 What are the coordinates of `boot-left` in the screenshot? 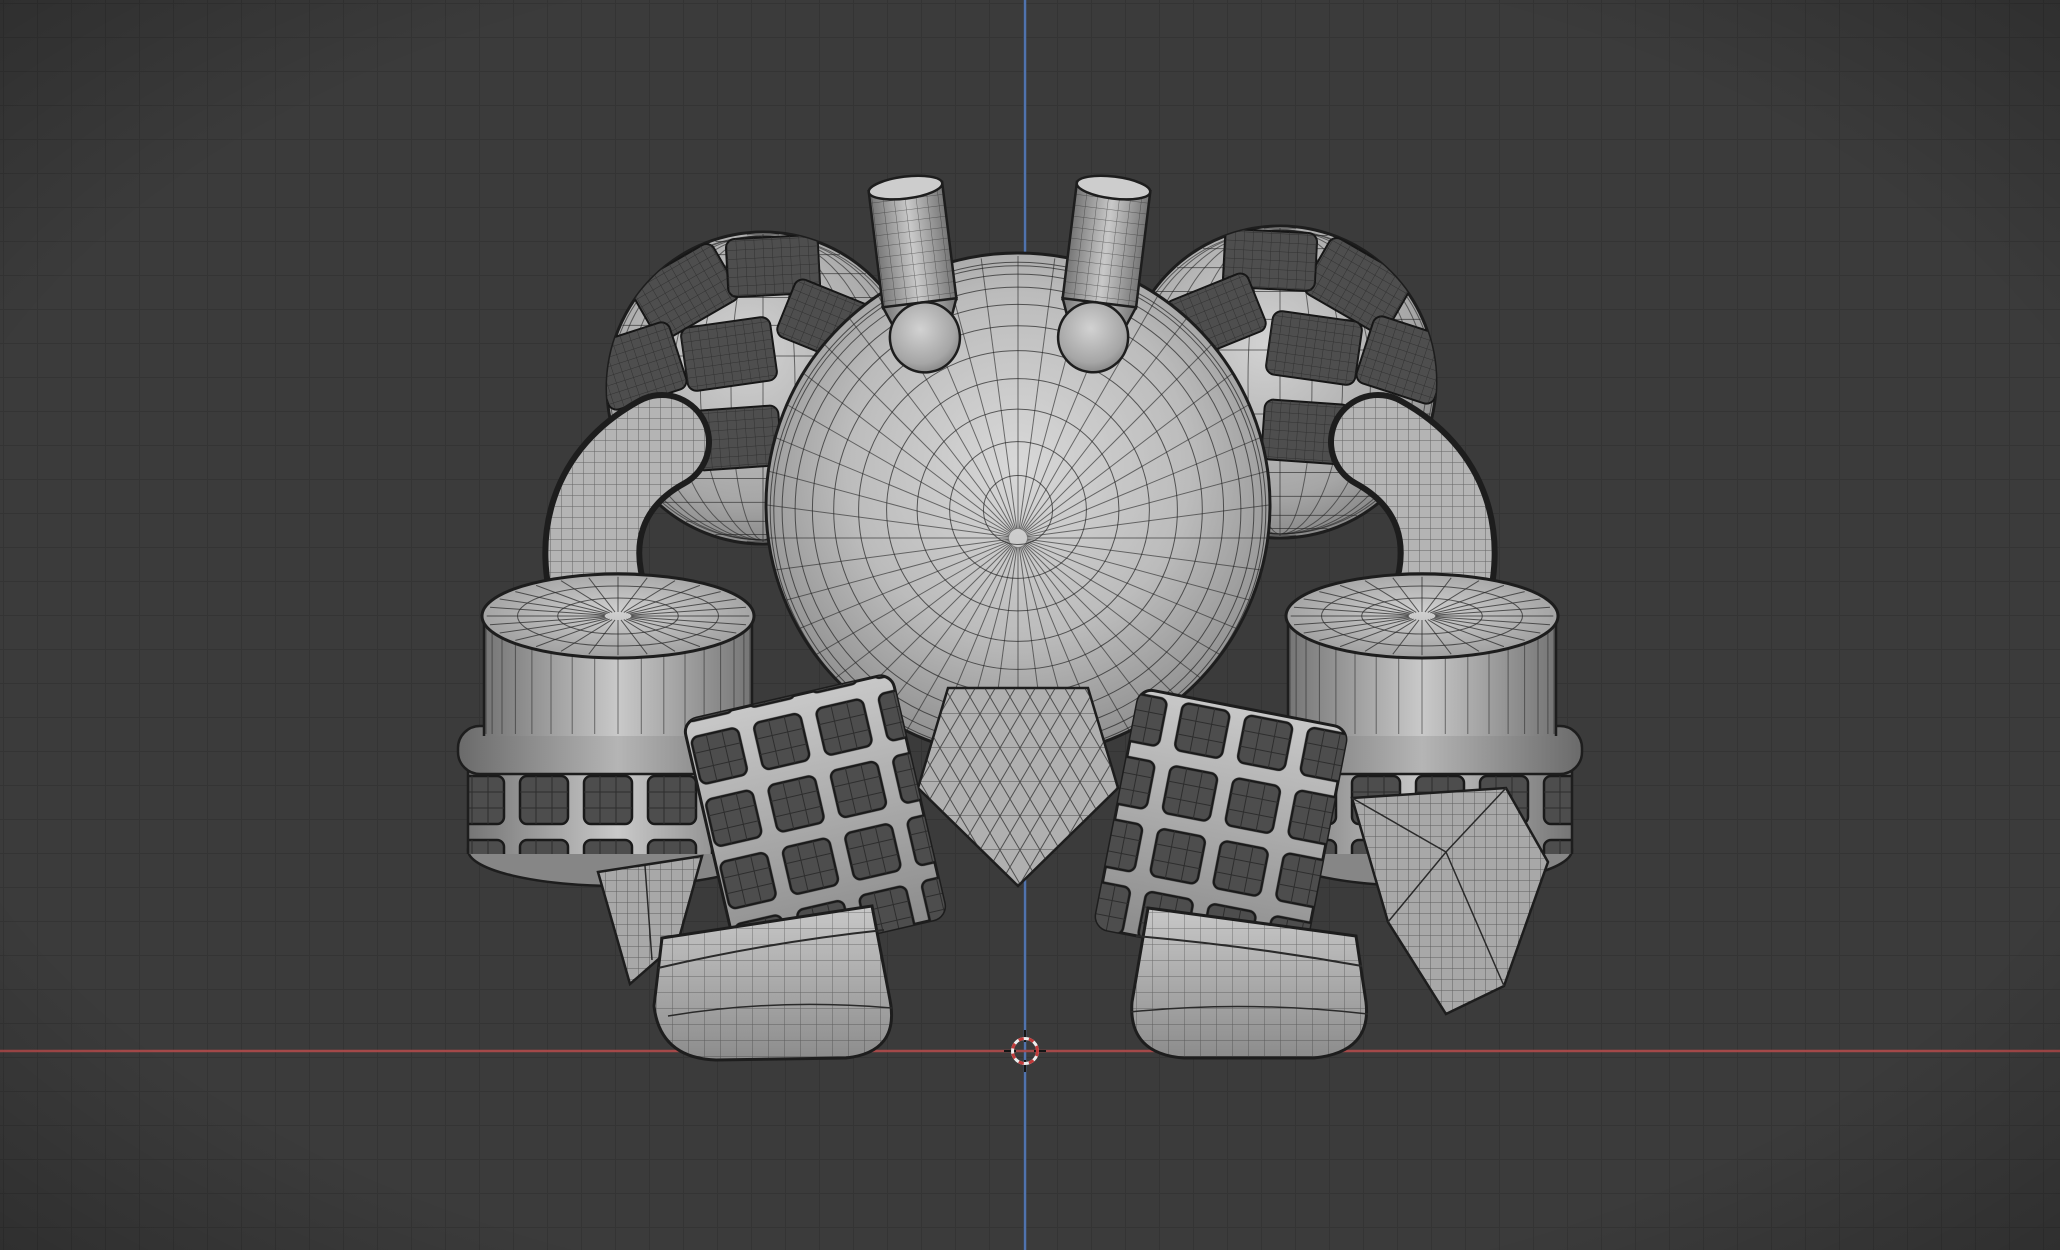 It's located at (772, 983).